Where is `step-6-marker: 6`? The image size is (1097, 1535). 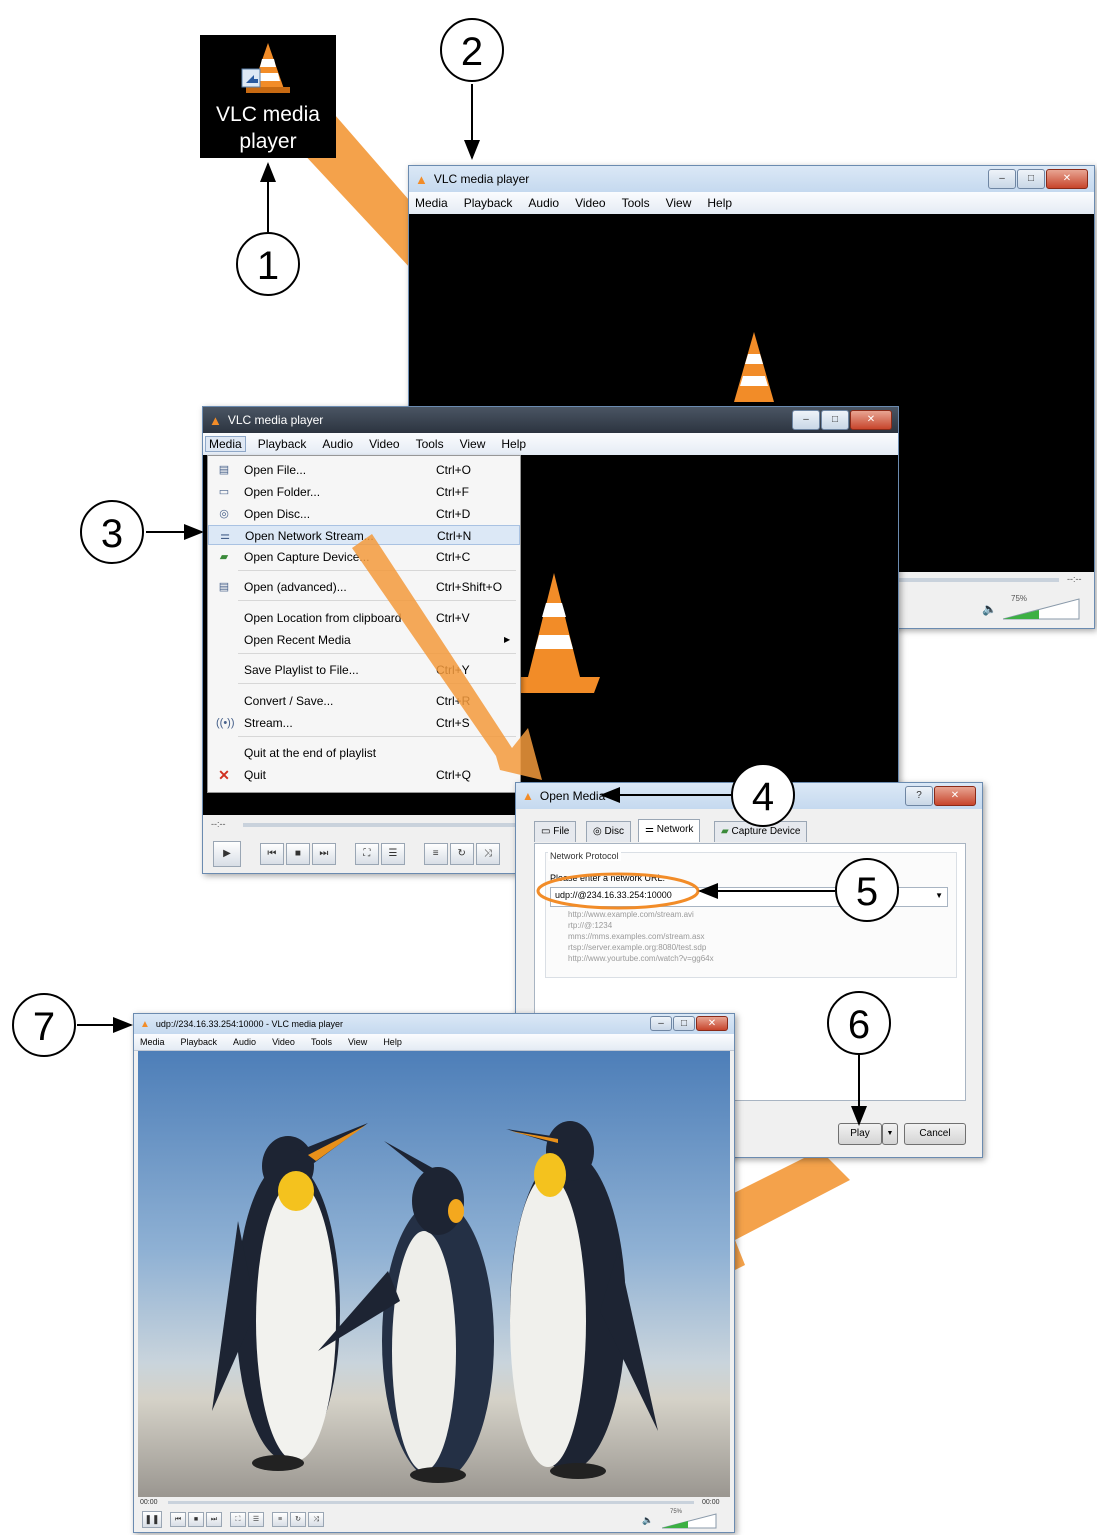
step-6-marker: 6 is located at coordinates (859, 1023).